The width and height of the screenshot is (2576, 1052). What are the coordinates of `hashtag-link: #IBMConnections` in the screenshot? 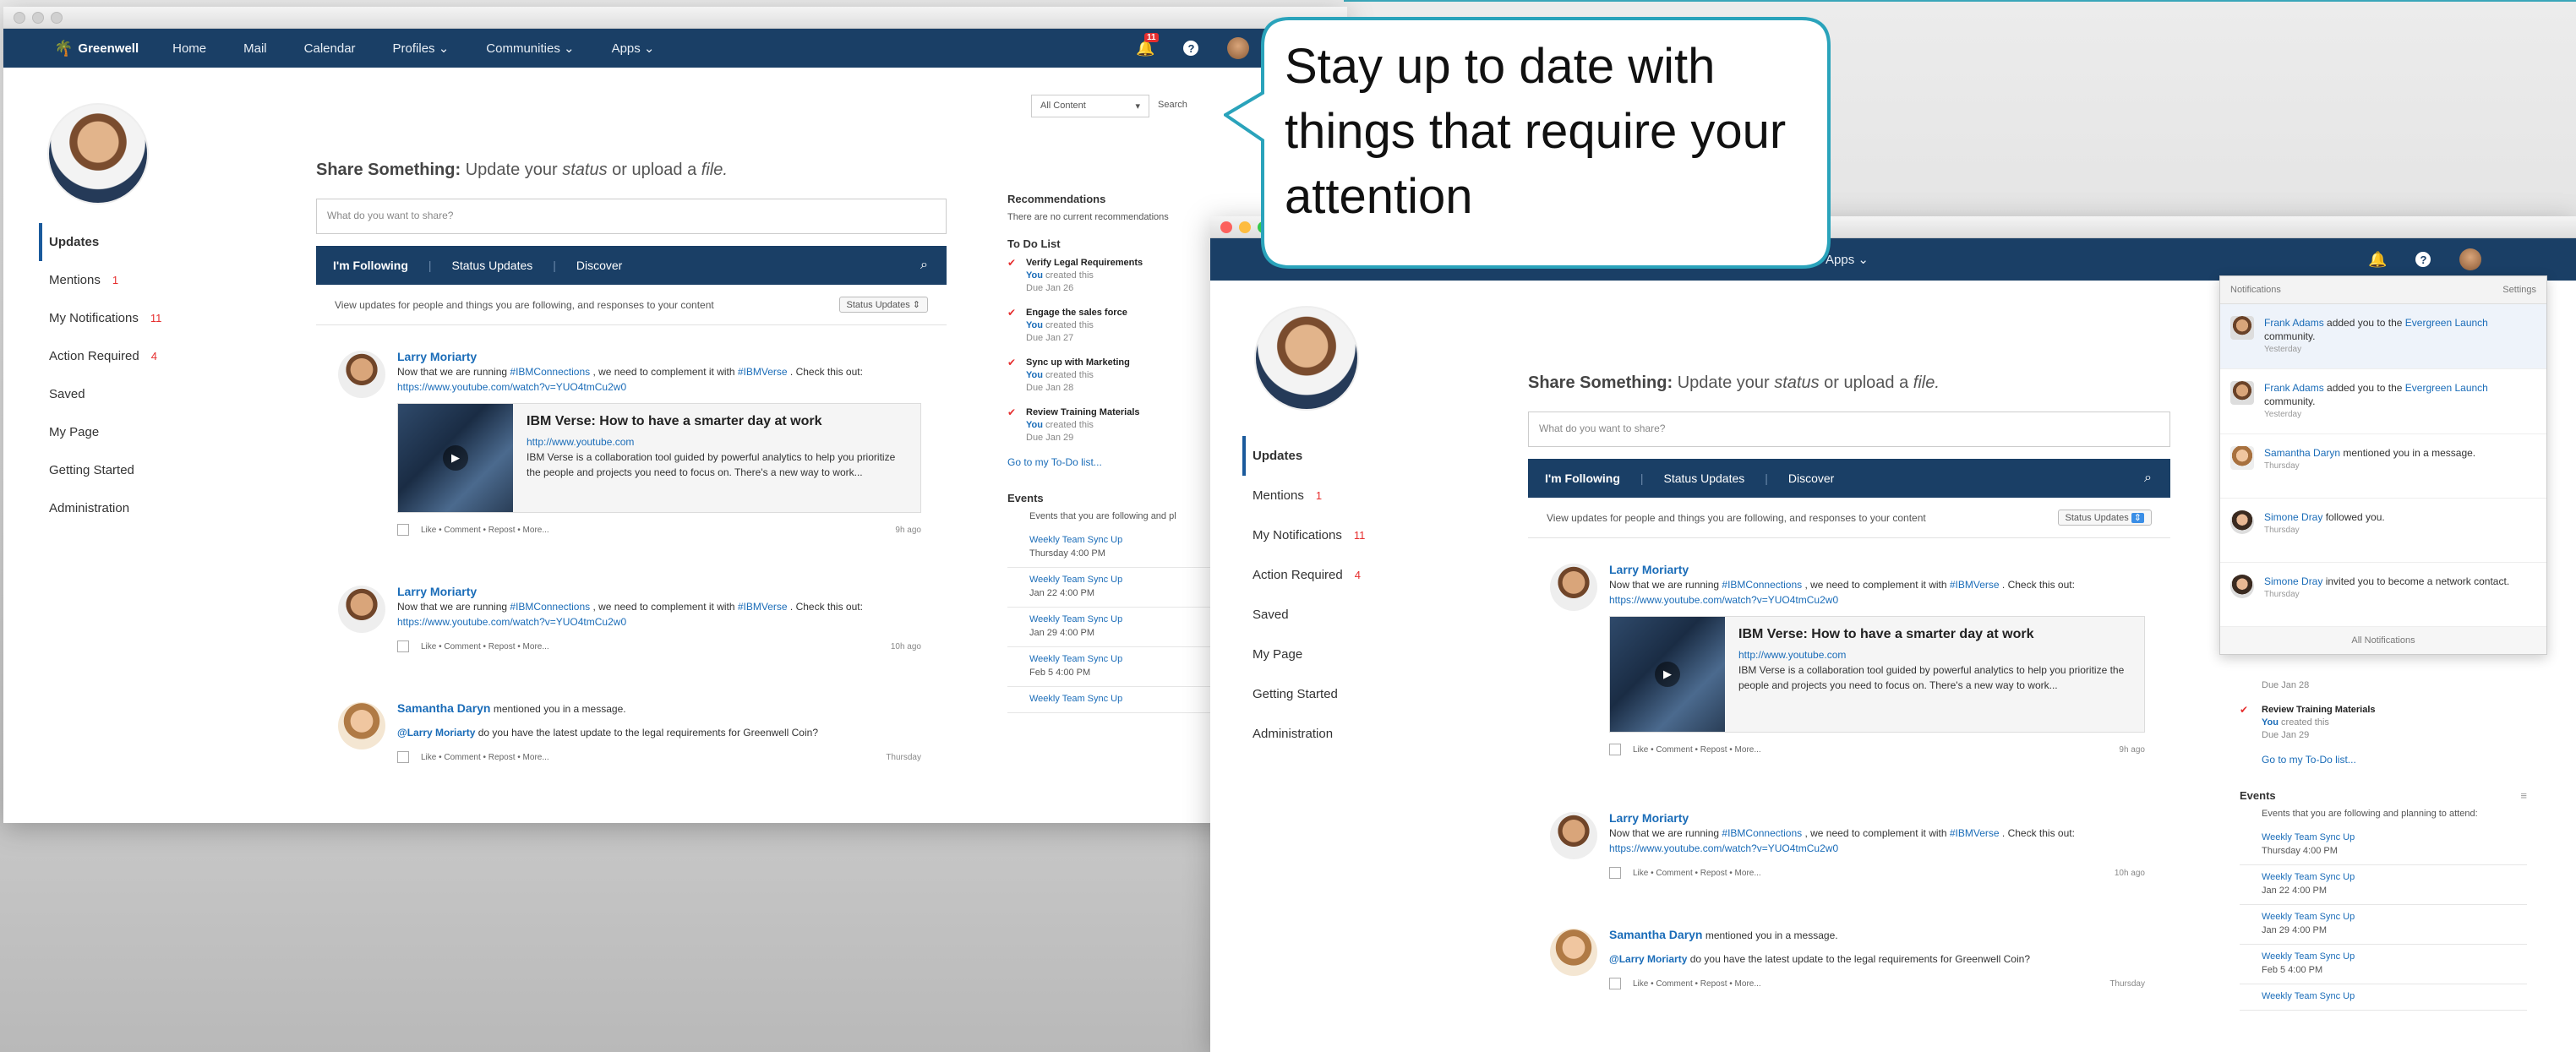 It's located at (550, 372).